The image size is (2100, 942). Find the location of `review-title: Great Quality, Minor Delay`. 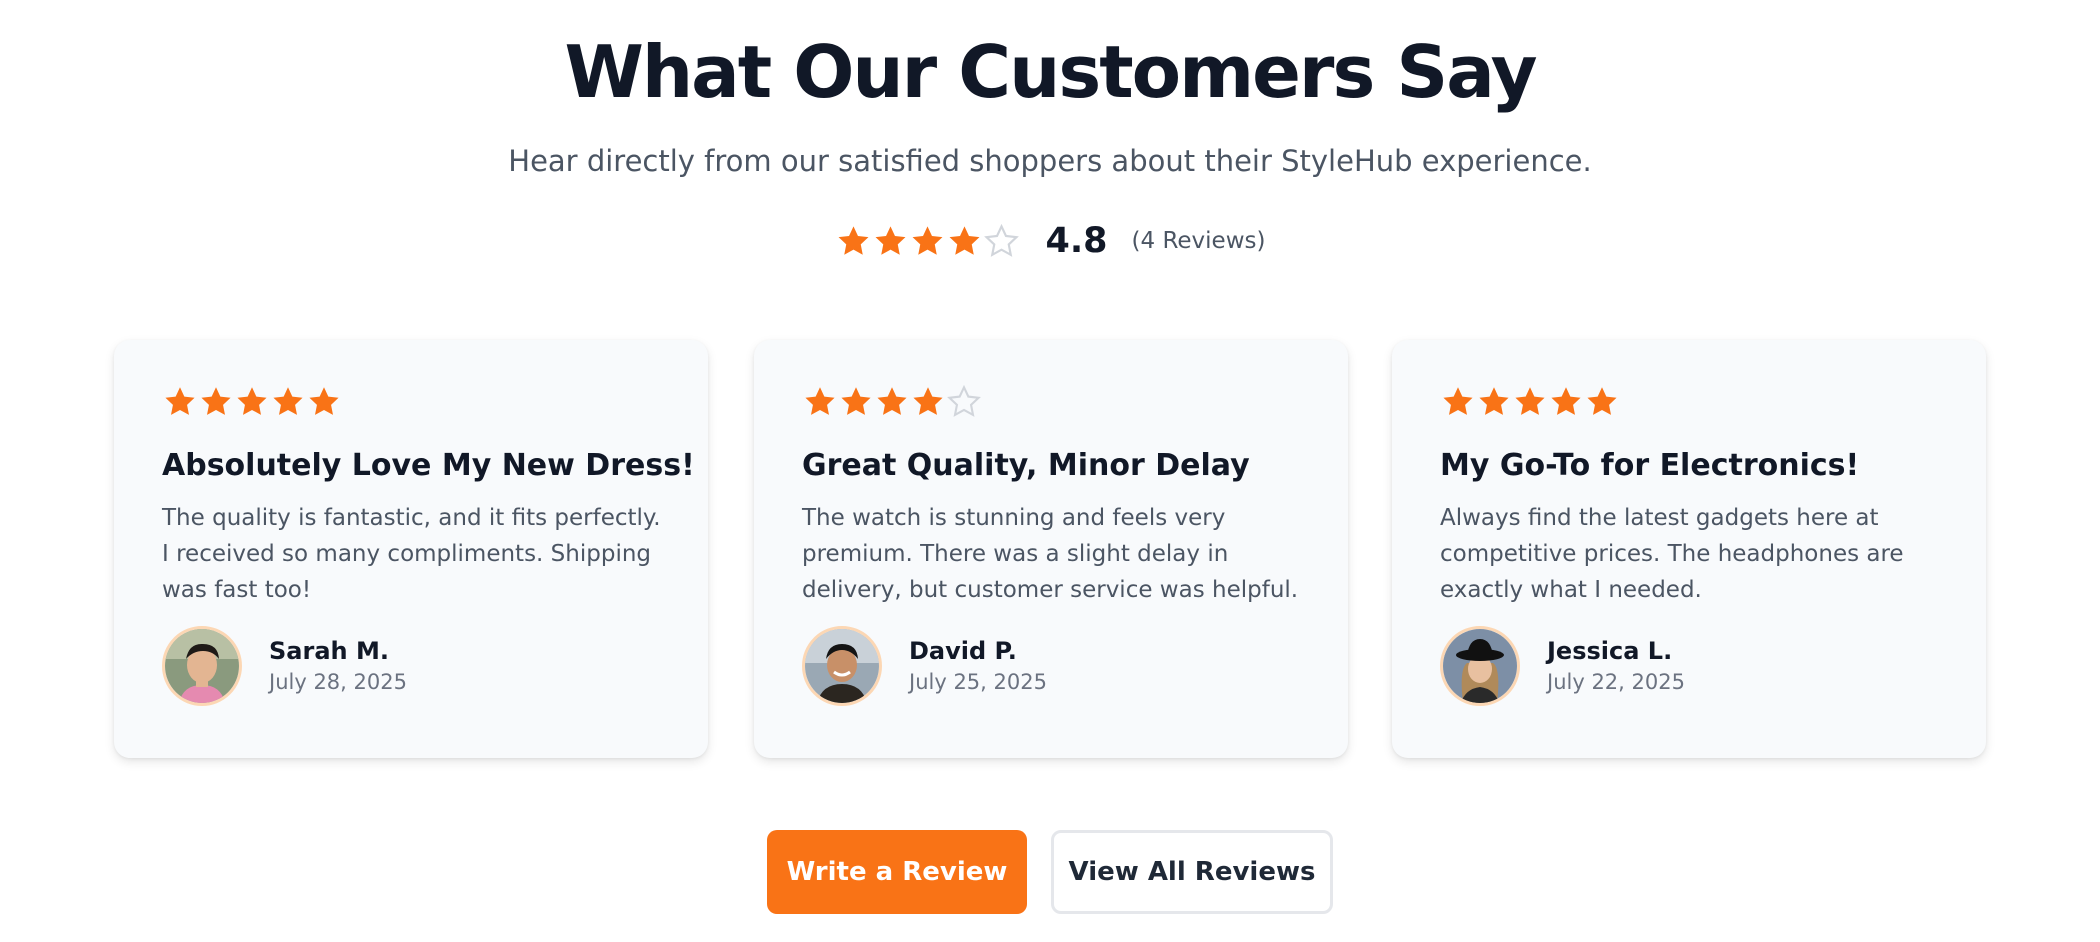

review-title: Great Quality, Minor Delay is located at coordinates (1026, 465).